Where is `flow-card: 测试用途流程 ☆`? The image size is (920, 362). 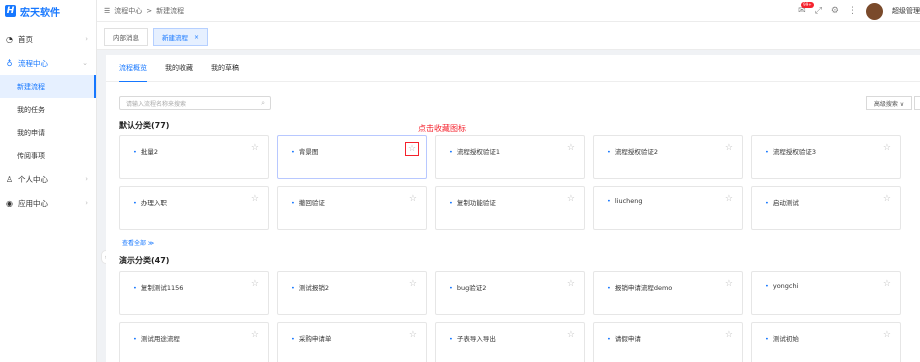
flow-card: 测试用途流程 ☆ is located at coordinates (194, 342).